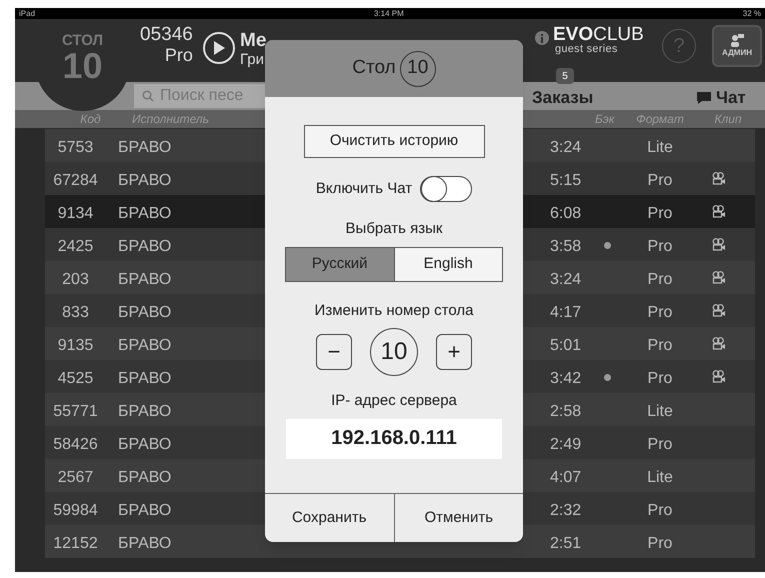 Image resolution: width=765 pixels, height=578 pixels. Describe the element at coordinates (394, 352) in the screenshot. I see `table-number-value: 10` at that location.